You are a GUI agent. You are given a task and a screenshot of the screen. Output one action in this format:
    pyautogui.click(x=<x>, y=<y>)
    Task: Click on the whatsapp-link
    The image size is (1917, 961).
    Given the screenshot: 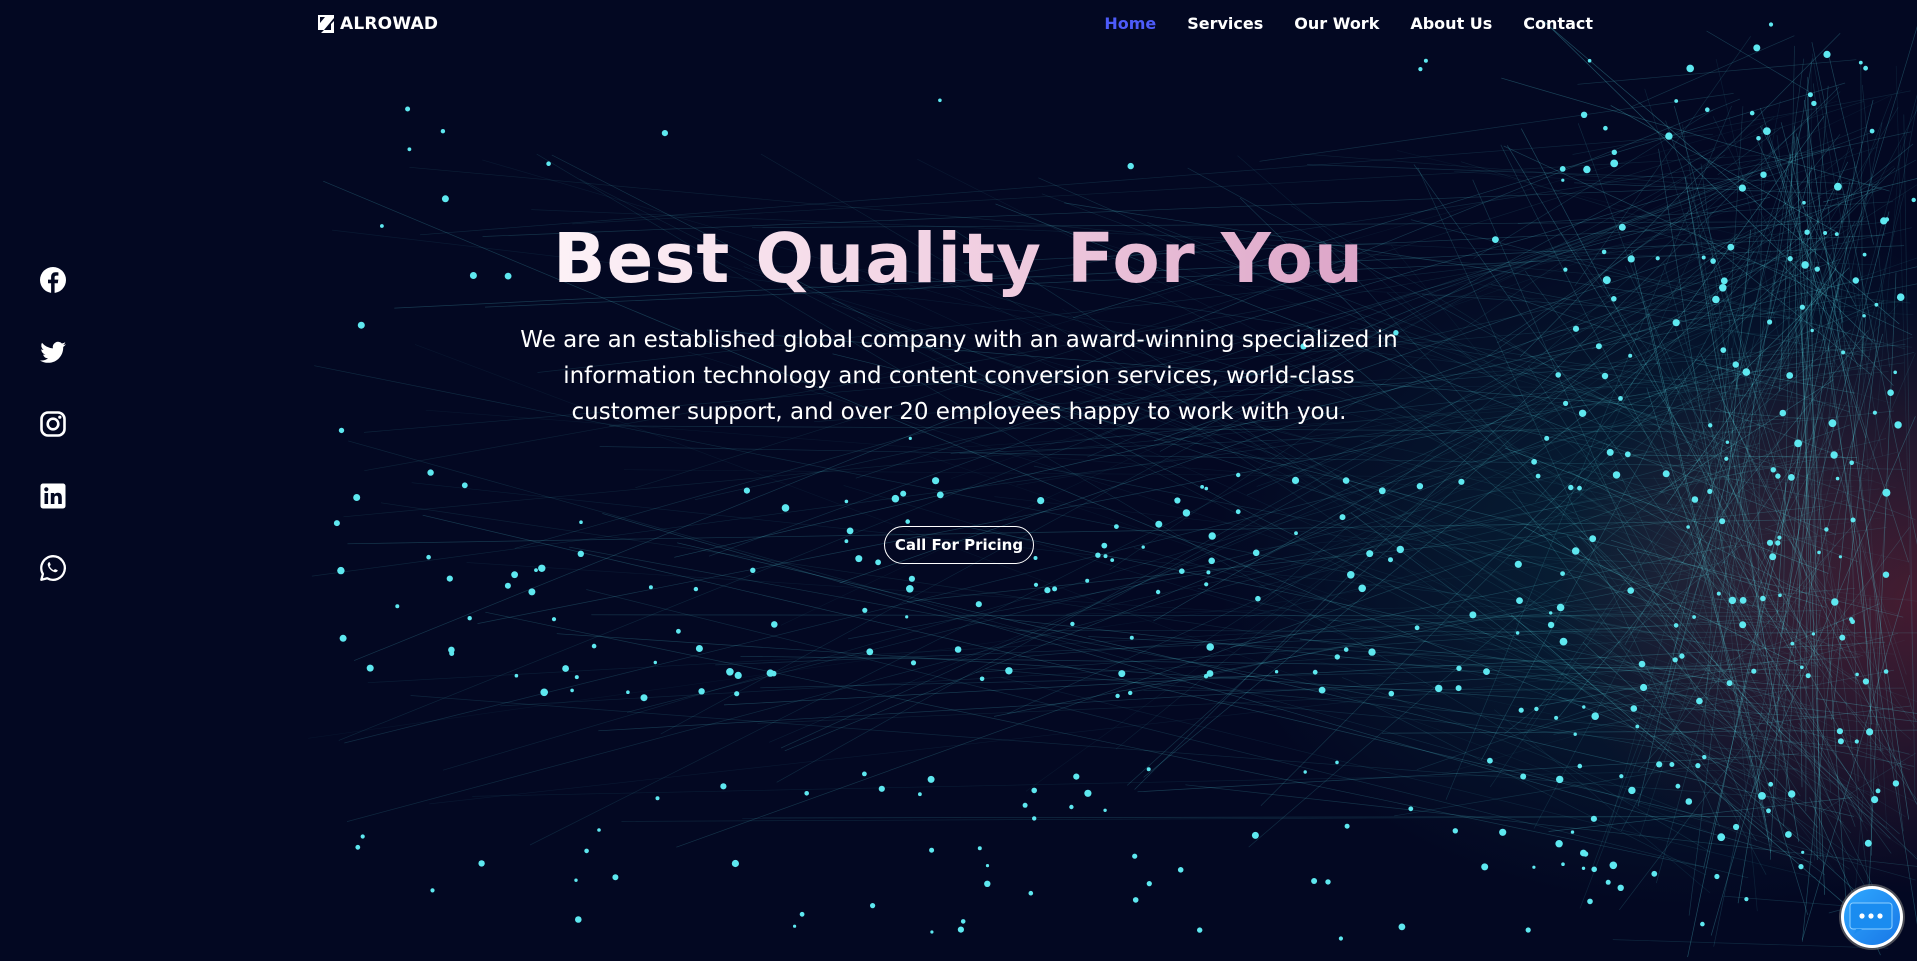 What is the action you would take?
    pyautogui.click(x=53, y=568)
    